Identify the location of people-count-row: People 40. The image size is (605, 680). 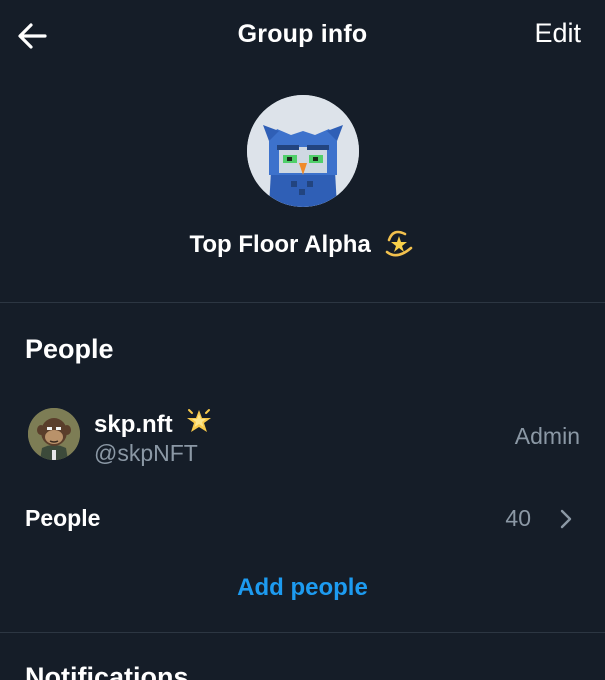
(302, 520).